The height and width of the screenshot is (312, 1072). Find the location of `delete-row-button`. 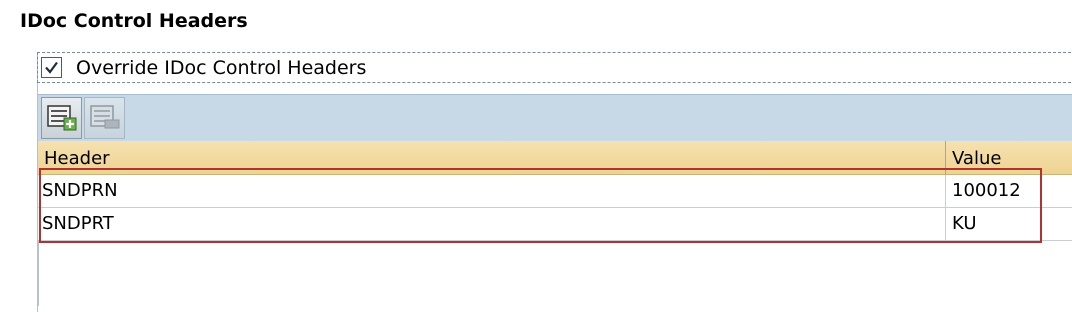

delete-row-button is located at coordinates (104, 118).